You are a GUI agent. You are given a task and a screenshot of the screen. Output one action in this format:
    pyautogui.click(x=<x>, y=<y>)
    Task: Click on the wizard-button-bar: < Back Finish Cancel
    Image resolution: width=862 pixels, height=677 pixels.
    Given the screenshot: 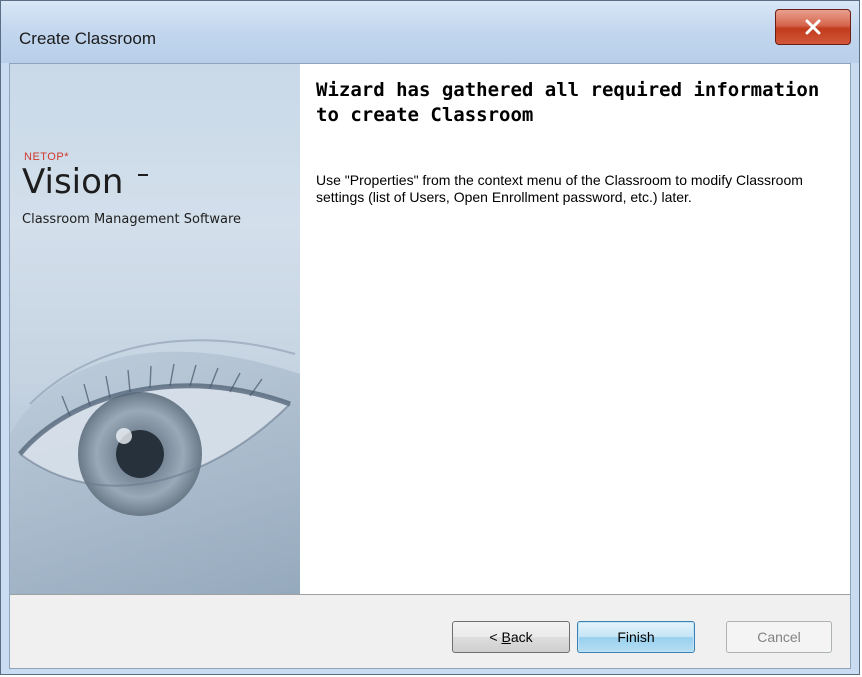 What is the action you would take?
    pyautogui.click(x=430, y=631)
    